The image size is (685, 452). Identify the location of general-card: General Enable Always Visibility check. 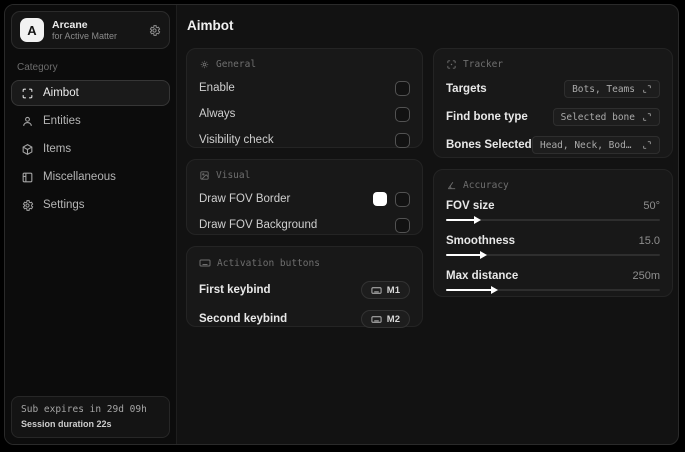
(304, 98).